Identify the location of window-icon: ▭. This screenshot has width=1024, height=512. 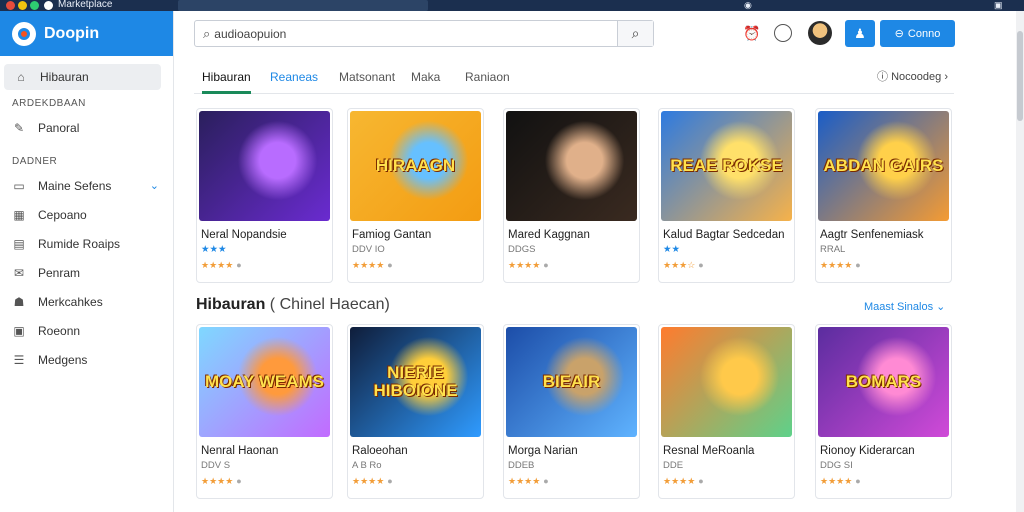
(19, 185).